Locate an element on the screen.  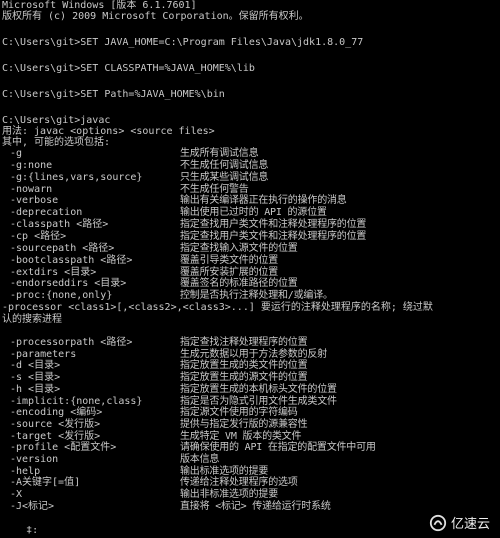
console-line: Microsoft Windows [版本 6.1.7601] is located at coordinates (99, 5).